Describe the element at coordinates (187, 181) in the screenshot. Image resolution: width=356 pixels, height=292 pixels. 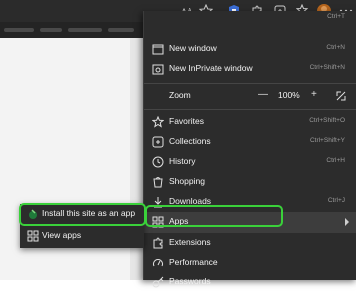
I see `menu-item-label: Shopping` at that location.